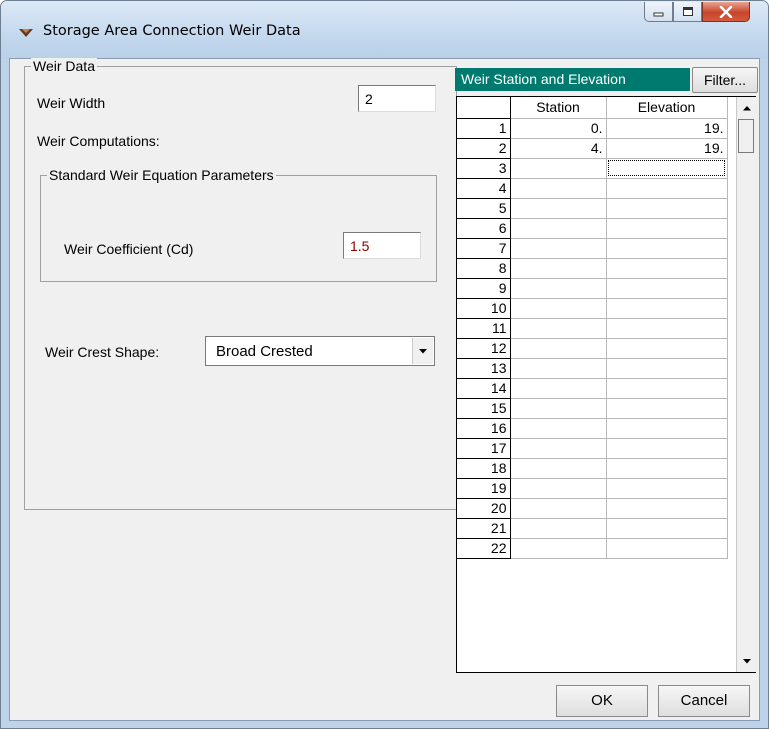  Describe the element at coordinates (704, 701) in the screenshot. I see `cancel-button: Cancel` at that location.